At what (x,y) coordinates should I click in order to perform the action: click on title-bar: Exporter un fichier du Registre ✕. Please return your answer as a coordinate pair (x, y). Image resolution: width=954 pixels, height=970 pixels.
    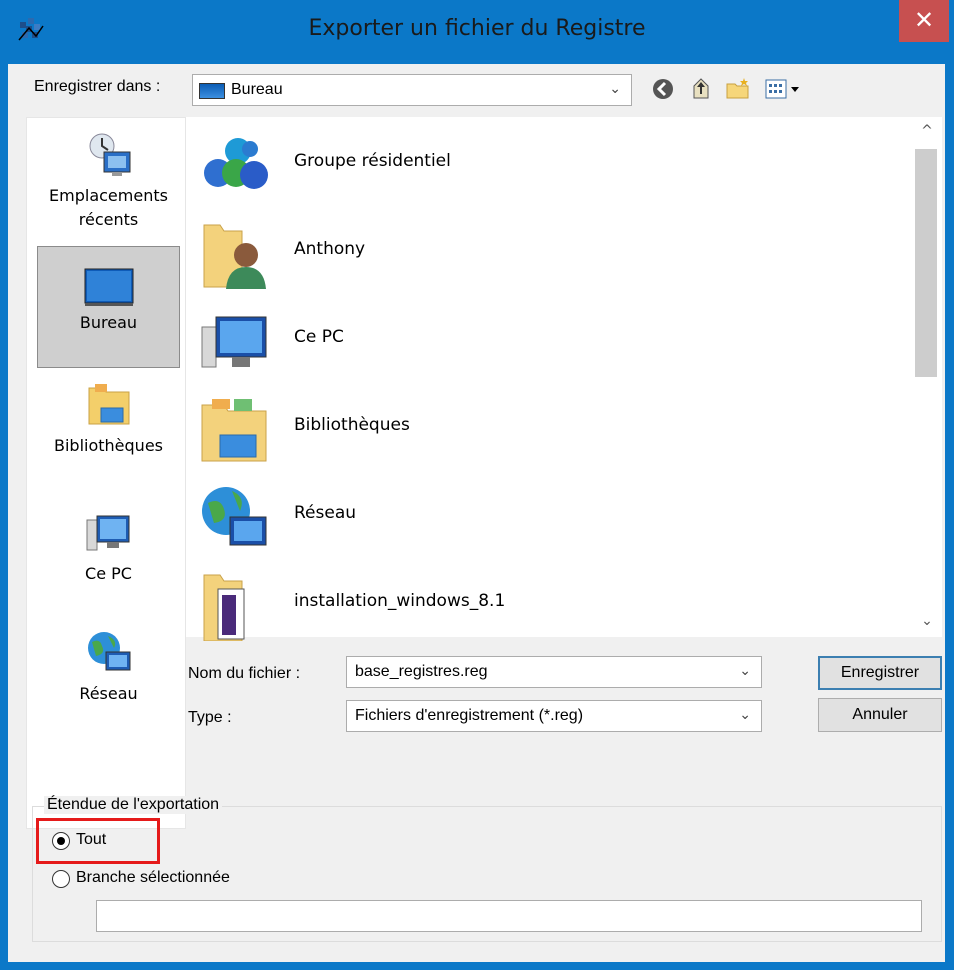
    Looking at the image, I should click on (477, 32).